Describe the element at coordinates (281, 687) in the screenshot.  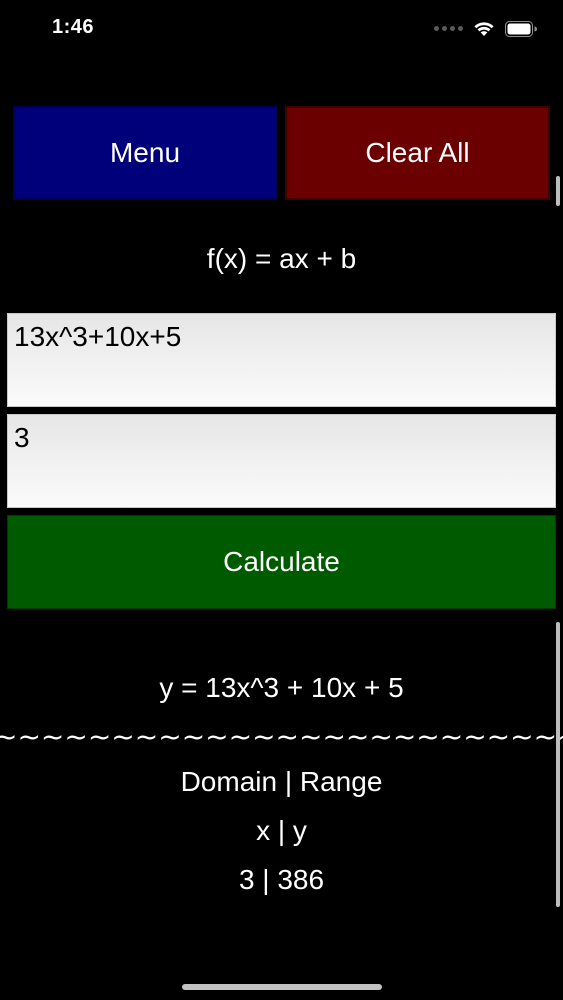
I see `result-equation: y = 13x^3 + 10x + 5` at that location.